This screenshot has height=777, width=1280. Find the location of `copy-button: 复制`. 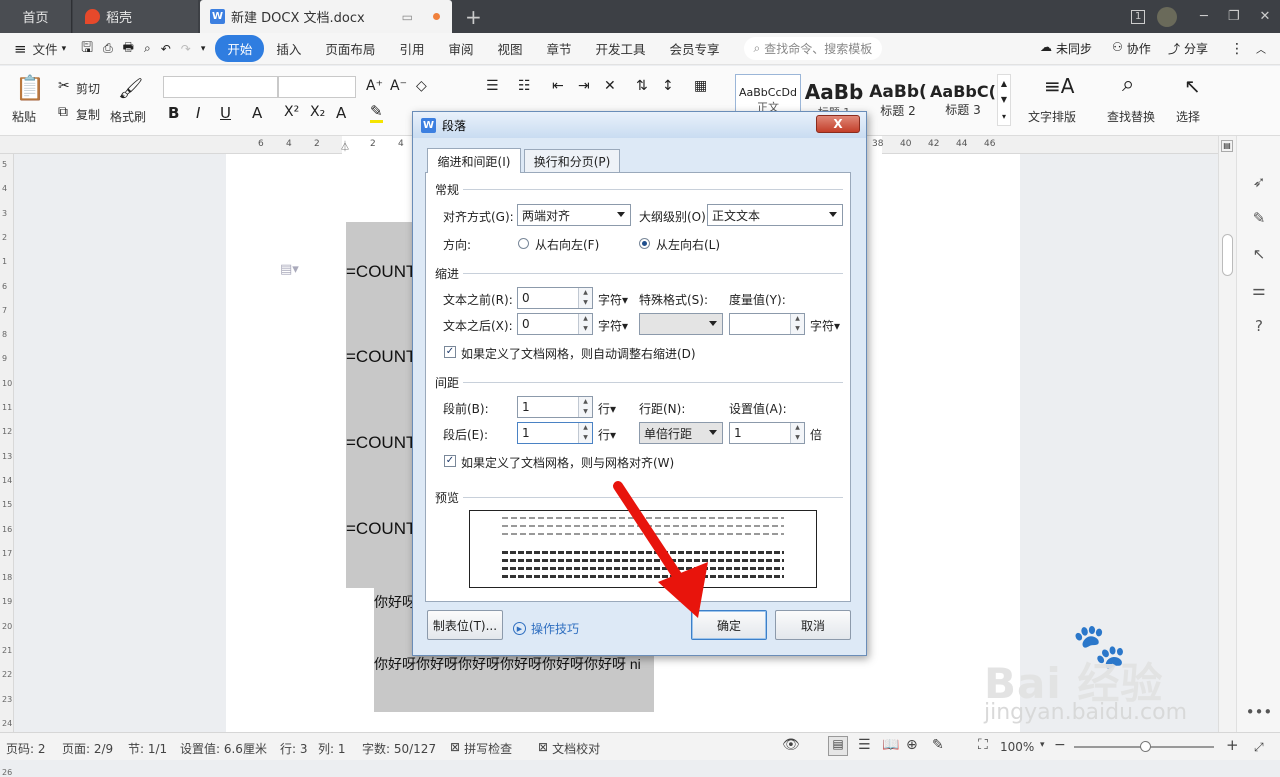

copy-button: 复制 is located at coordinates (88, 114).